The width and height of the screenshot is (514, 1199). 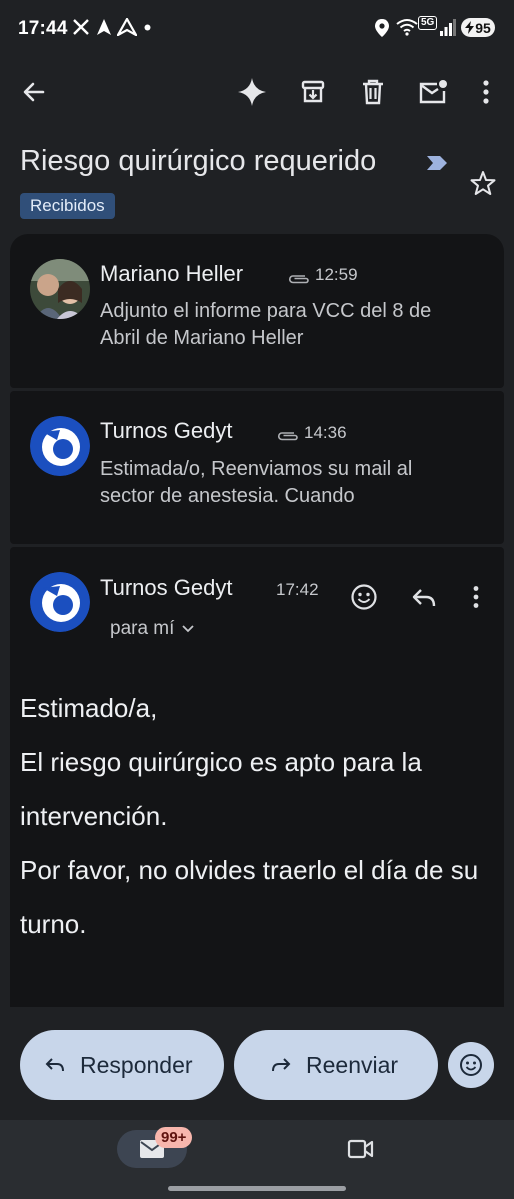 What do you see at coordinates (382, 28) in the screenshot?
I see `location-icon` at bounding box center [382, 28].